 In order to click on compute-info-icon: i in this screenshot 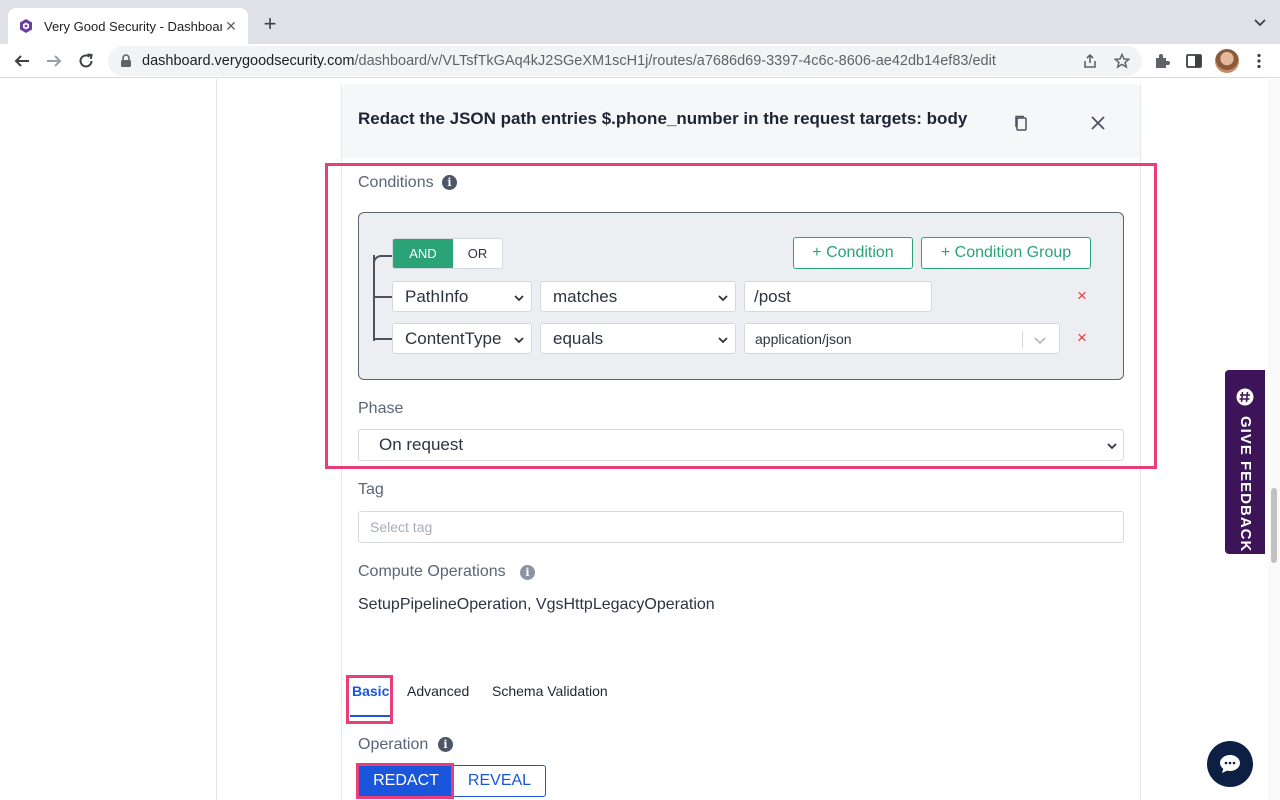, I will do `click(527, 572)`.